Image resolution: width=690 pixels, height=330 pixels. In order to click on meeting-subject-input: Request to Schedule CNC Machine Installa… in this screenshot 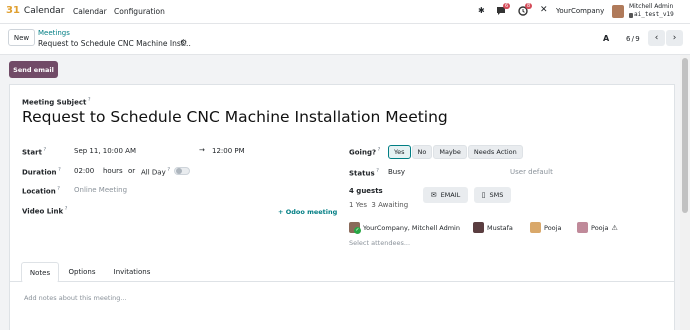, I will do `click(235, 117)`.